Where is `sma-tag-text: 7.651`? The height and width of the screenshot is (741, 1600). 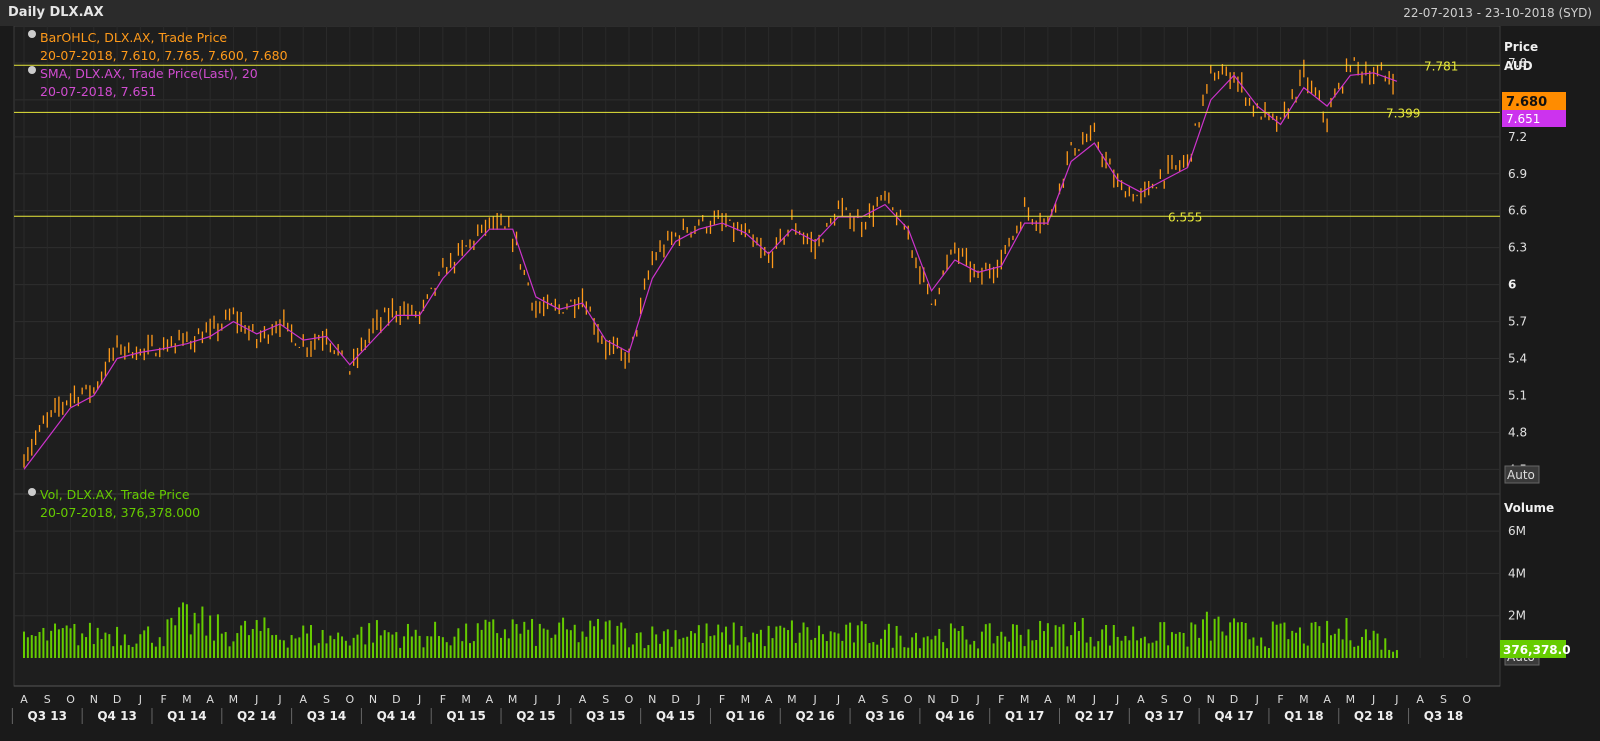
sma-tag-text: 7.651 is located at coordinates (1523, 119).